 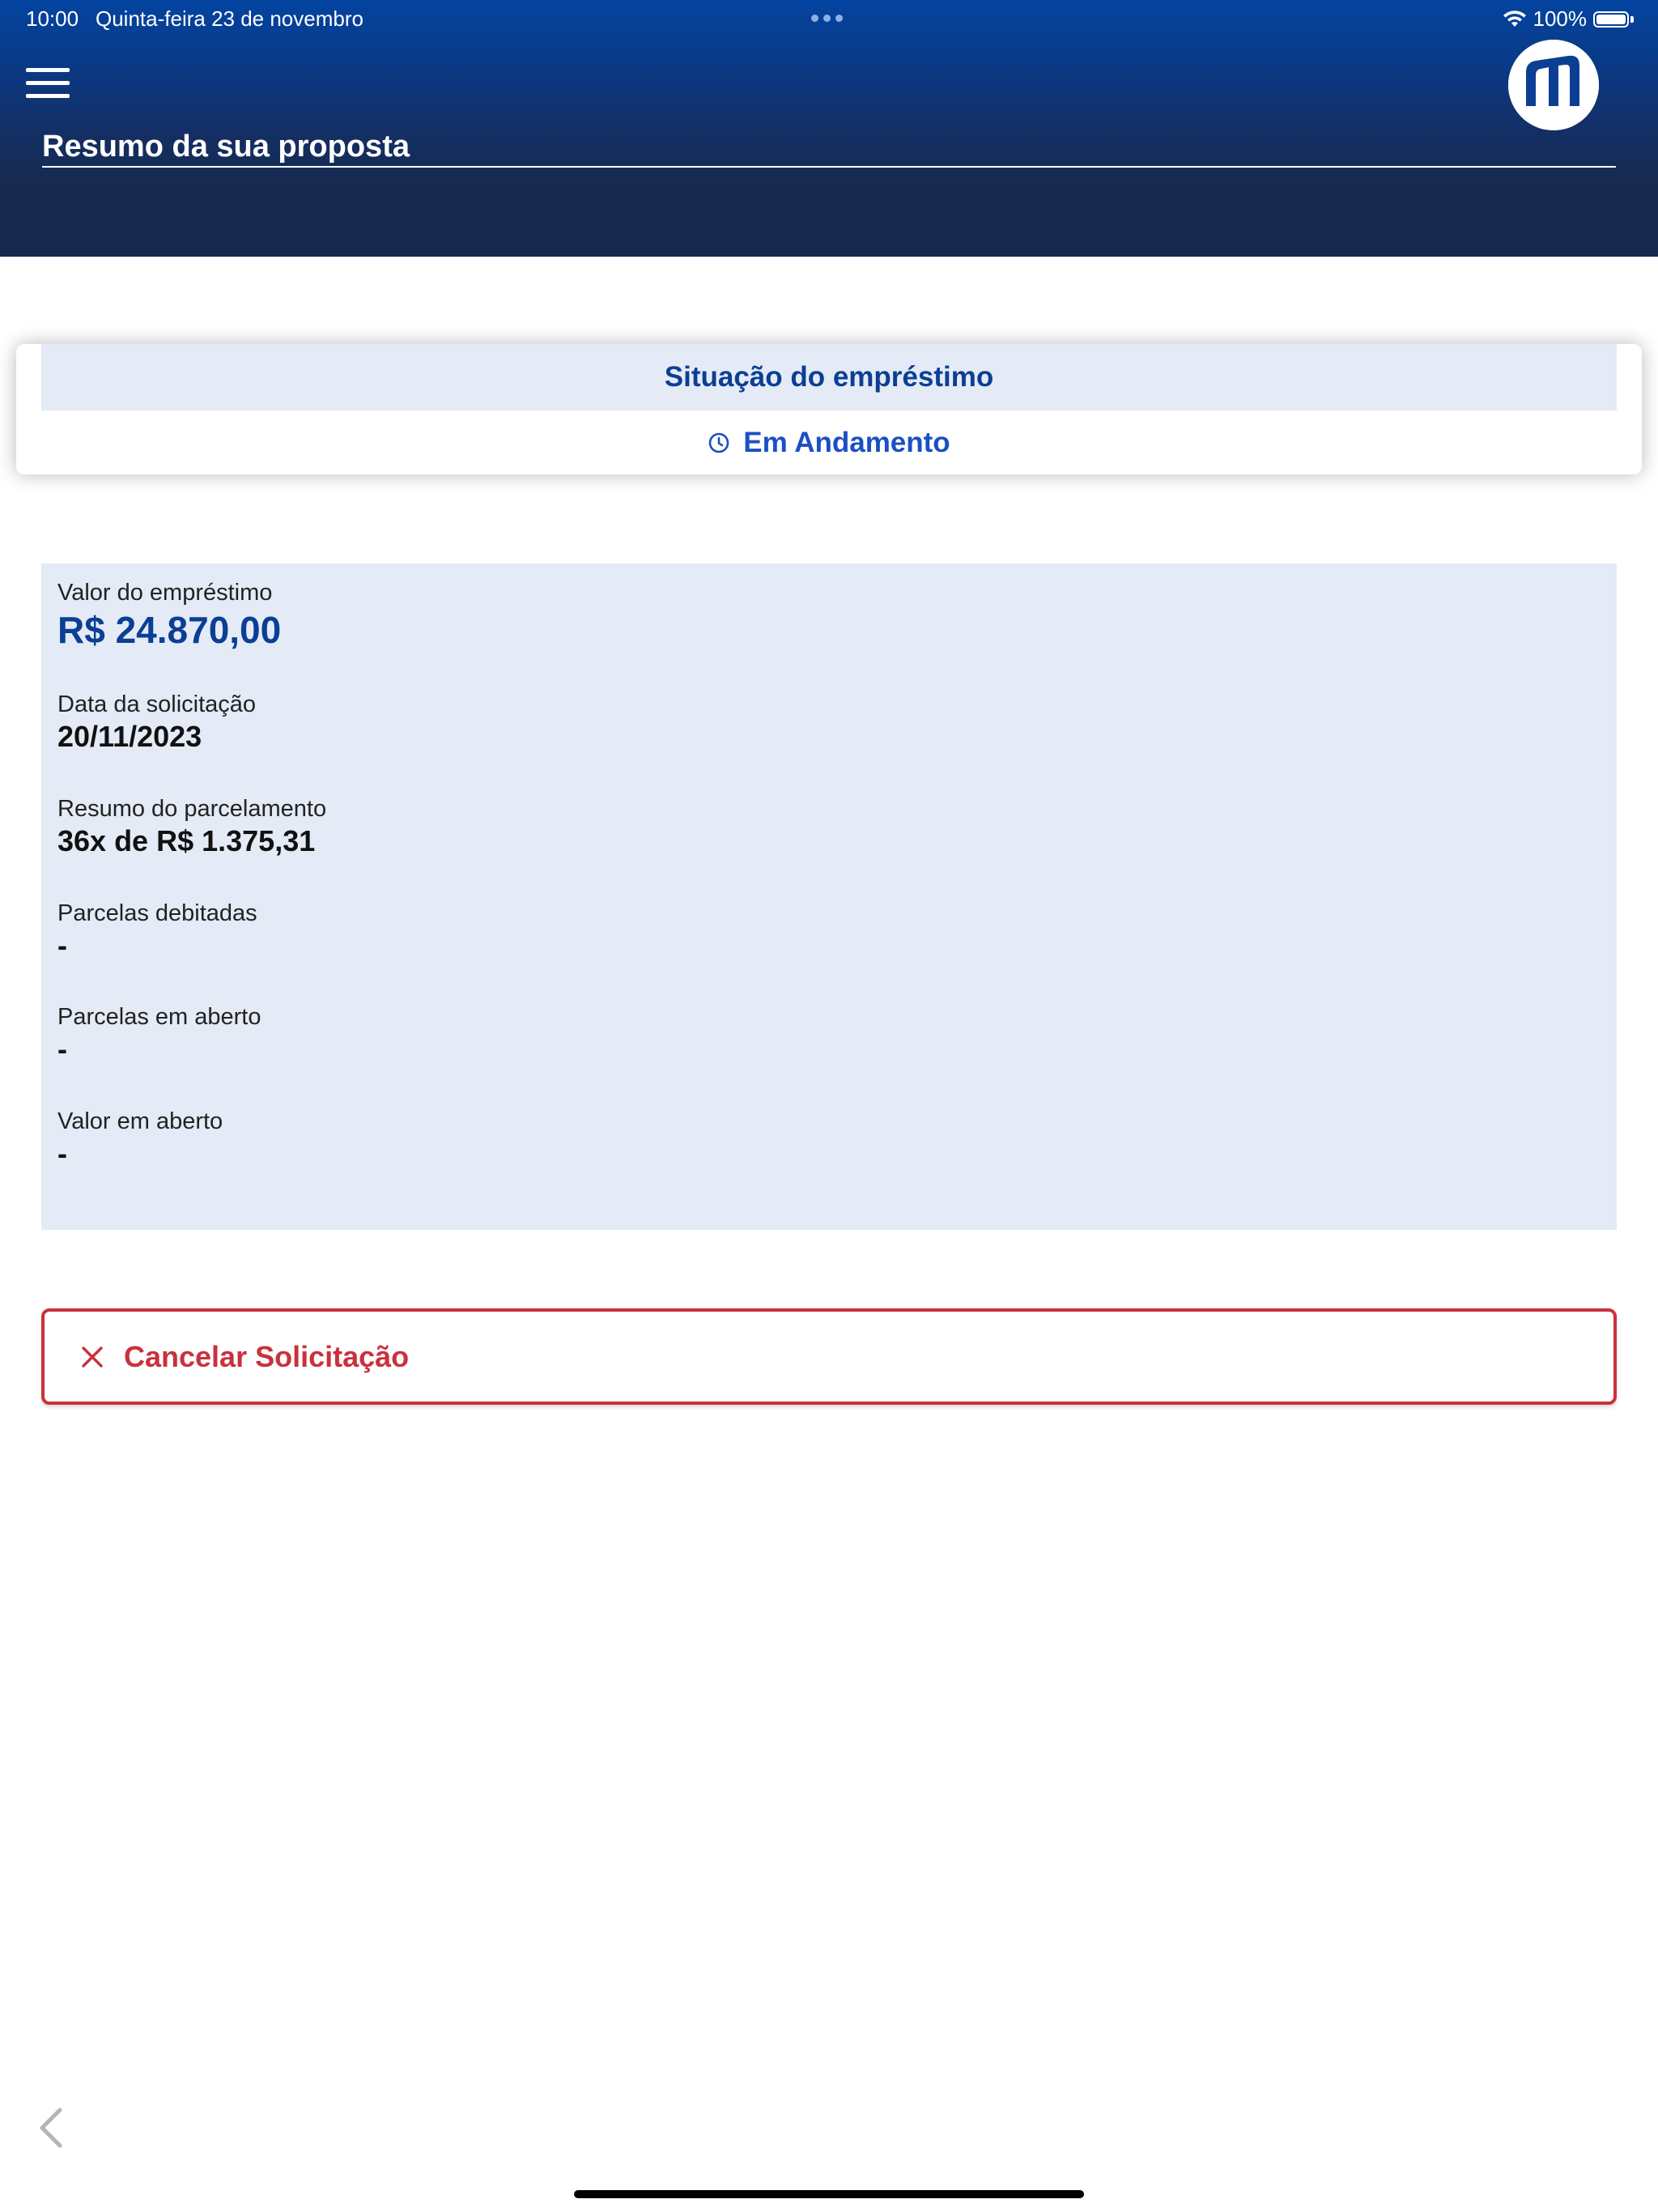 I want to click on loan-value-amount: R$ 24.870,00, so click(x=169, y=630).